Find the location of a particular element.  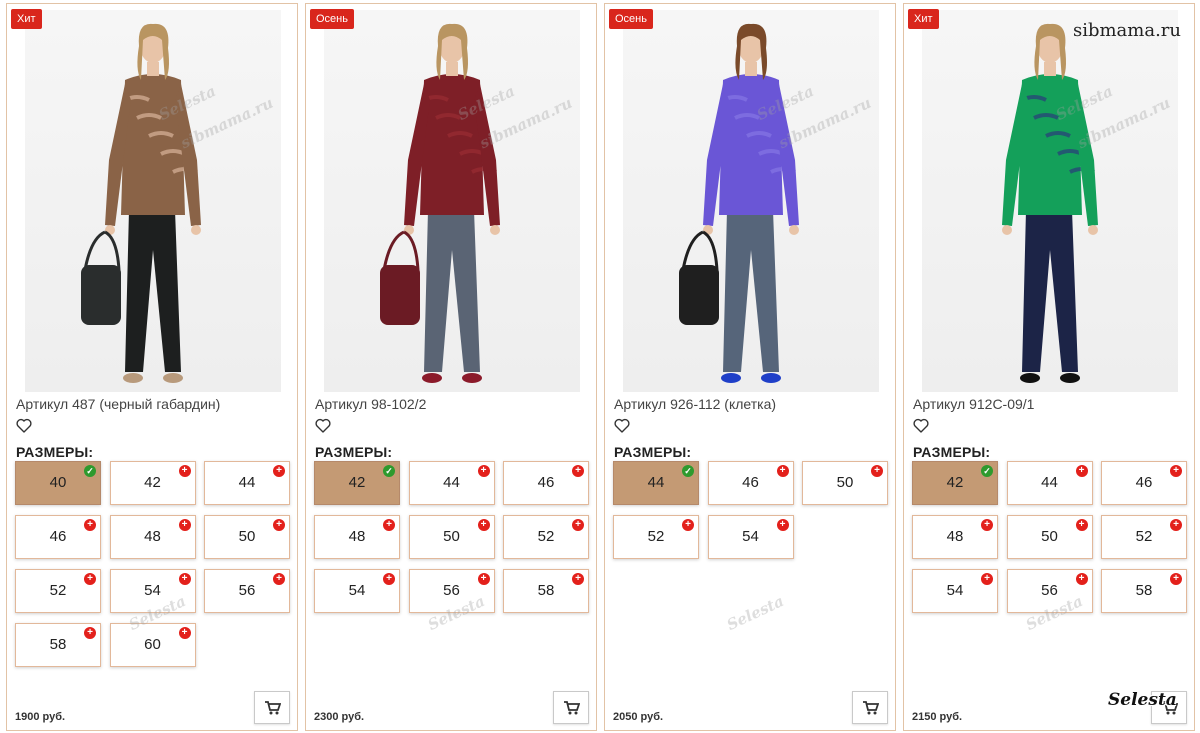

product-title: Артикул 912С-09/1 is located at coordinates (1050, 404).